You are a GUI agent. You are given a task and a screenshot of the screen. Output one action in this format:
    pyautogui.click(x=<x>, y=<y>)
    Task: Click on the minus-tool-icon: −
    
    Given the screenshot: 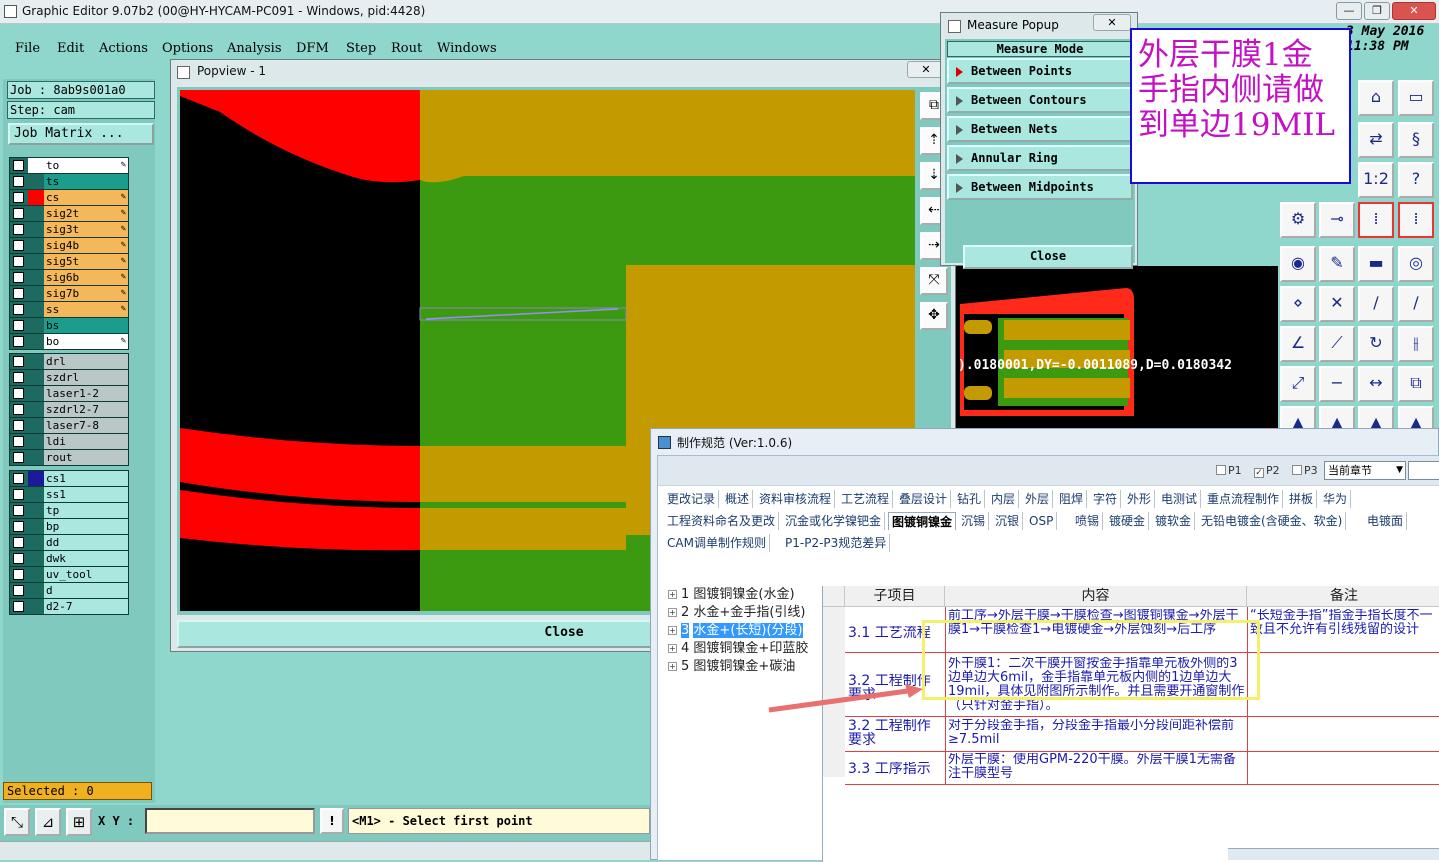 What is the action you would take?
    pyautogui.click(x=1337, y=384)
    